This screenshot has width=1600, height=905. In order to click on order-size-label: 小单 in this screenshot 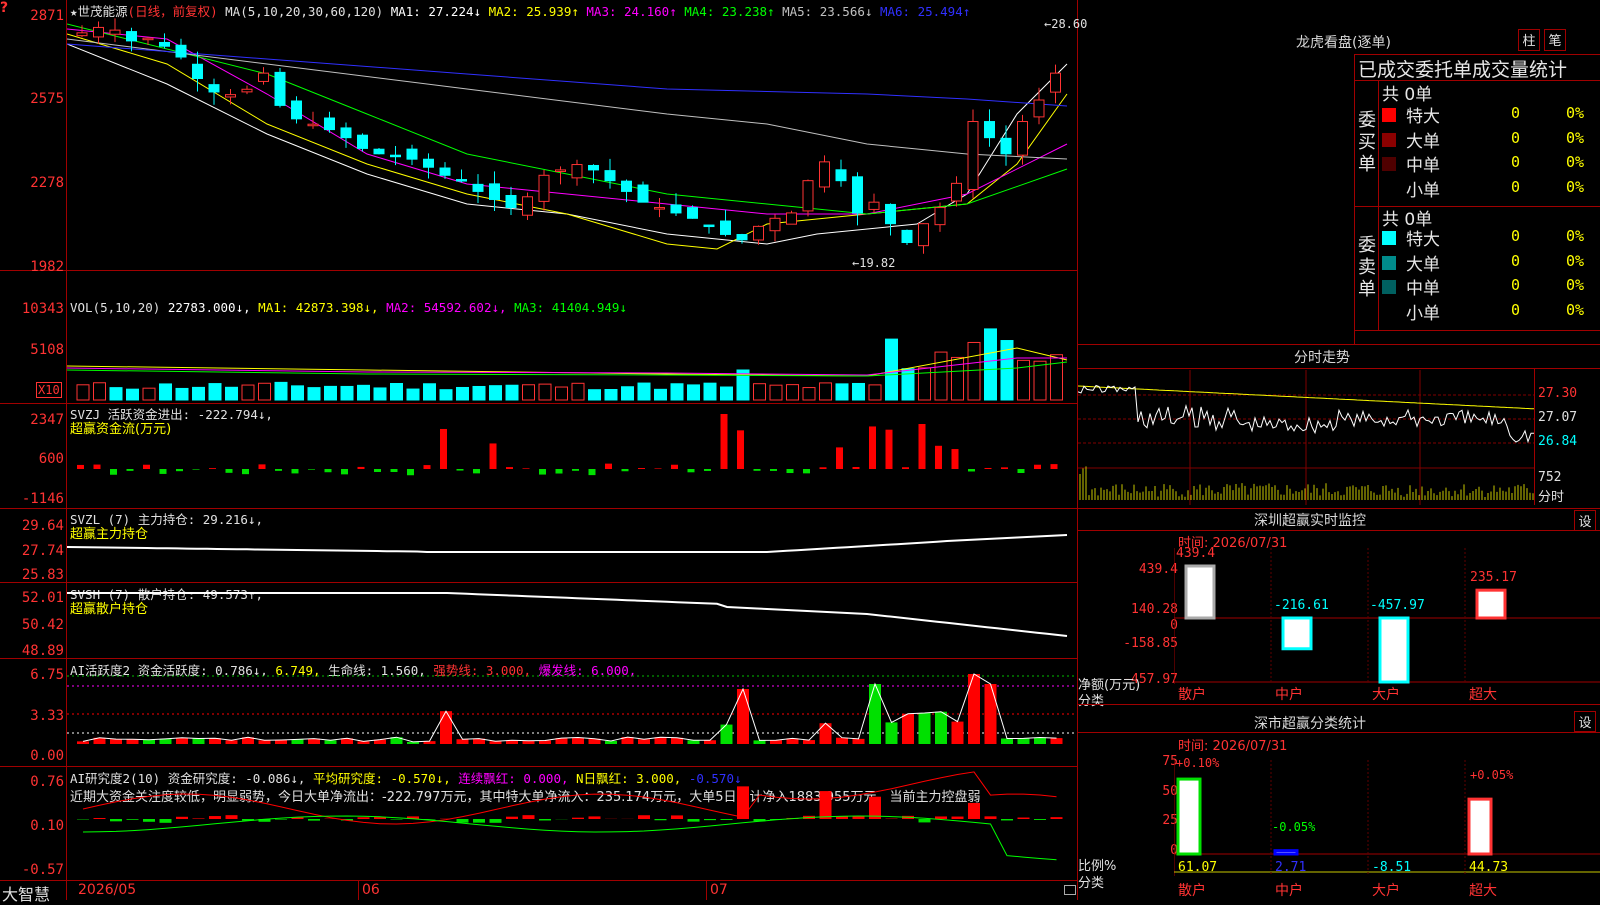, I will do `click(1423, 188)`.